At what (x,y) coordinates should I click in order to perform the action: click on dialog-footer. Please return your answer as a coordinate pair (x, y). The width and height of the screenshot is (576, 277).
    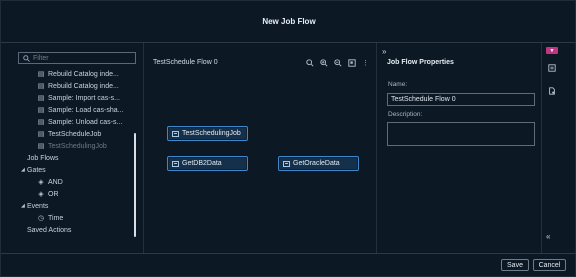
    Looking at the image, I should click on (288, 265).